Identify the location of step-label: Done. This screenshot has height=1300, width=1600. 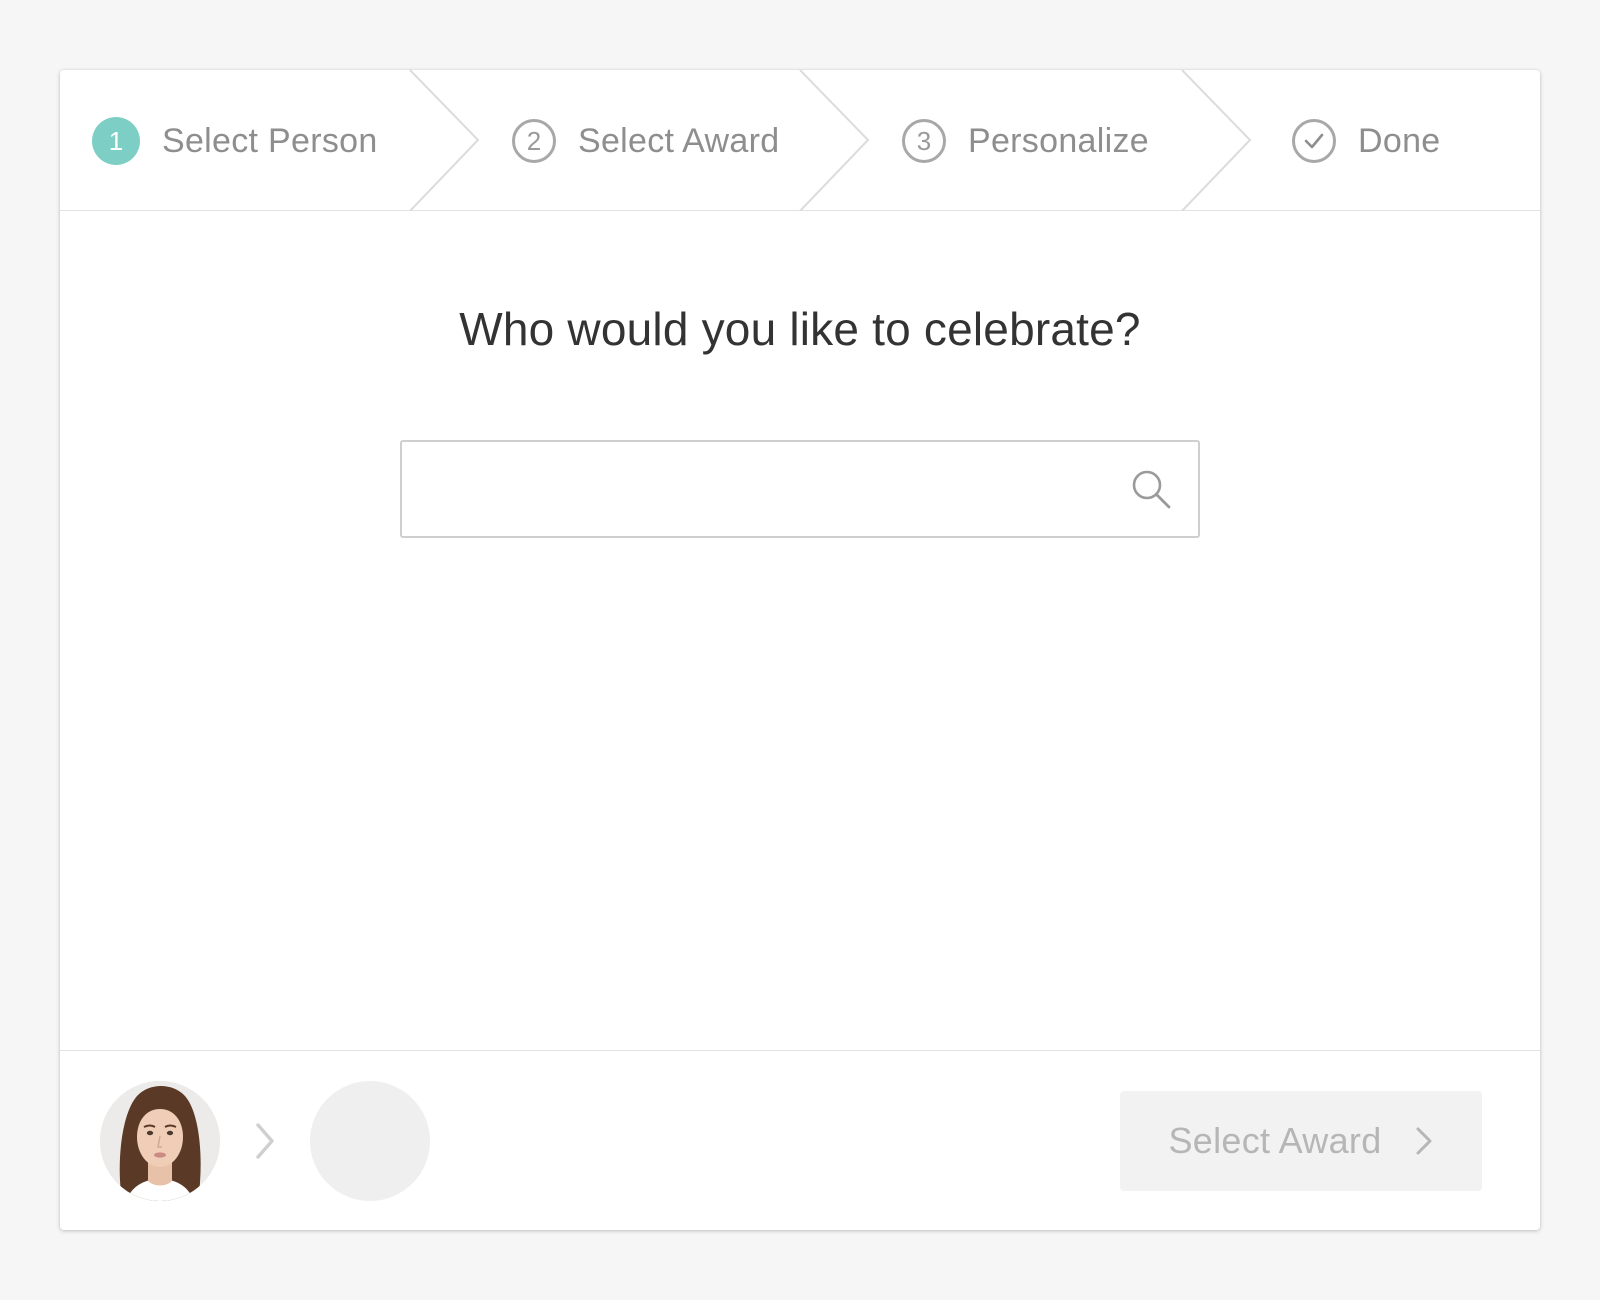
(1399, 140).